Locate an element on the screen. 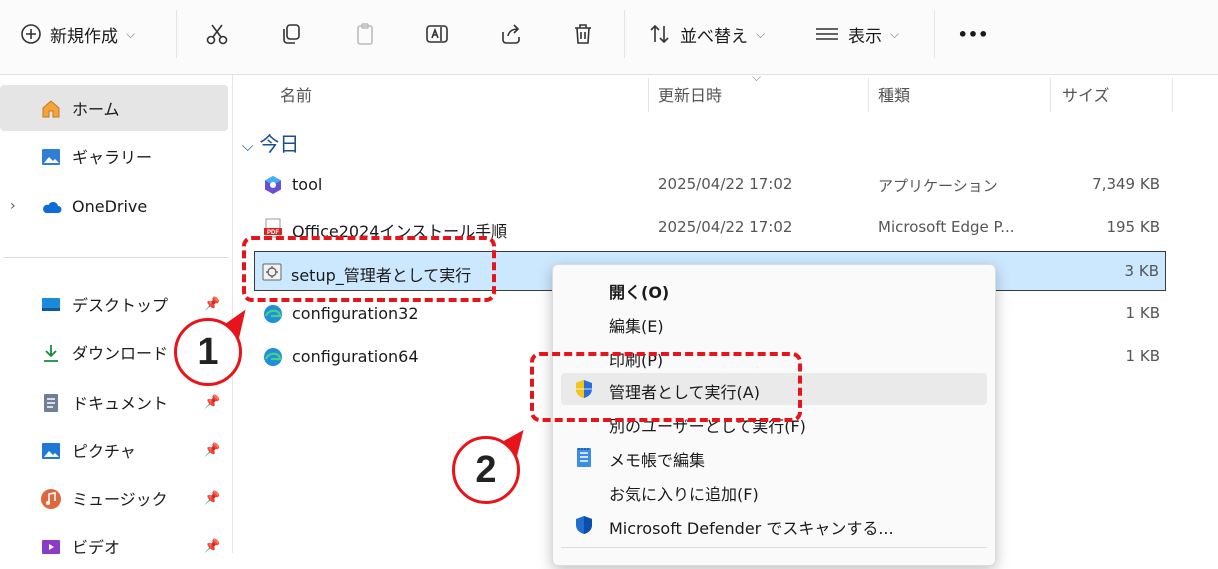 The image size is (1218, 569). annotation-pointers is located at coordinates (373, 384).